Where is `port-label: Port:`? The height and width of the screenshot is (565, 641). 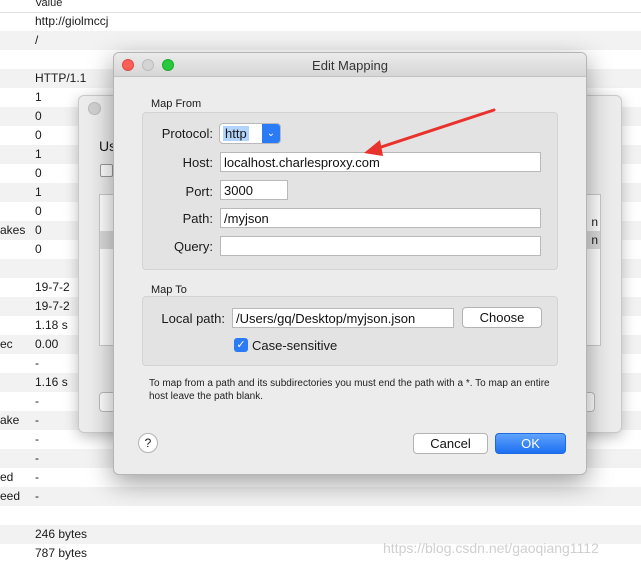
port-label: Port: is located at coordinates (199, 191).